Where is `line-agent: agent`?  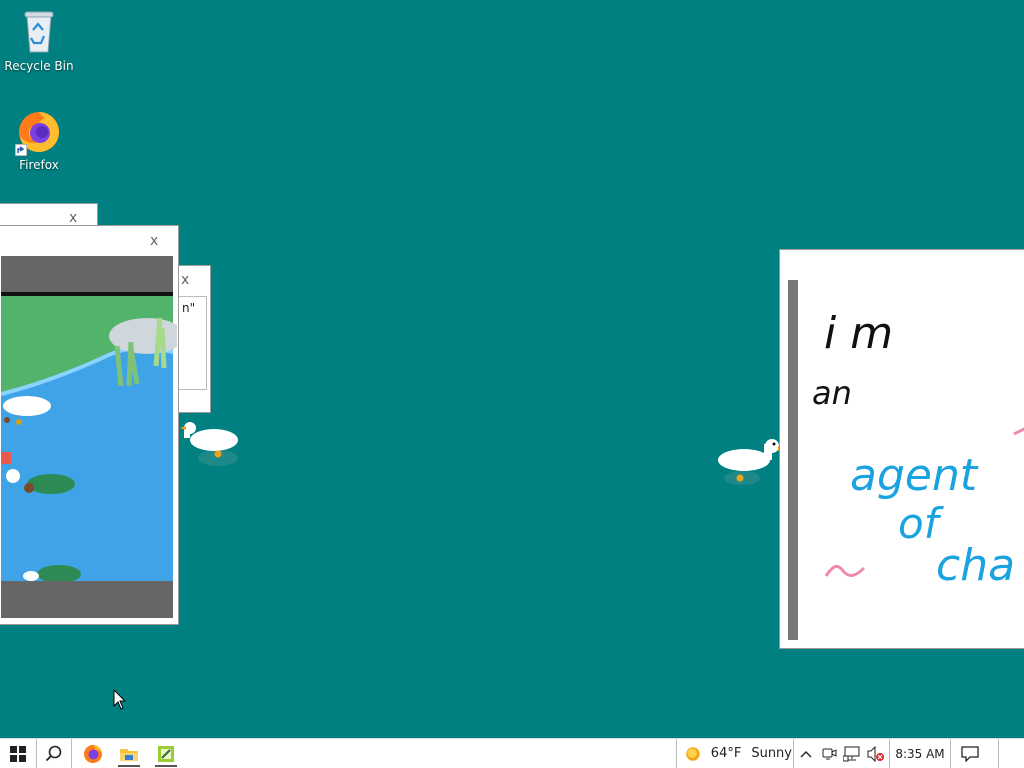 line-agent: agent is located at coordinates (914, 475).